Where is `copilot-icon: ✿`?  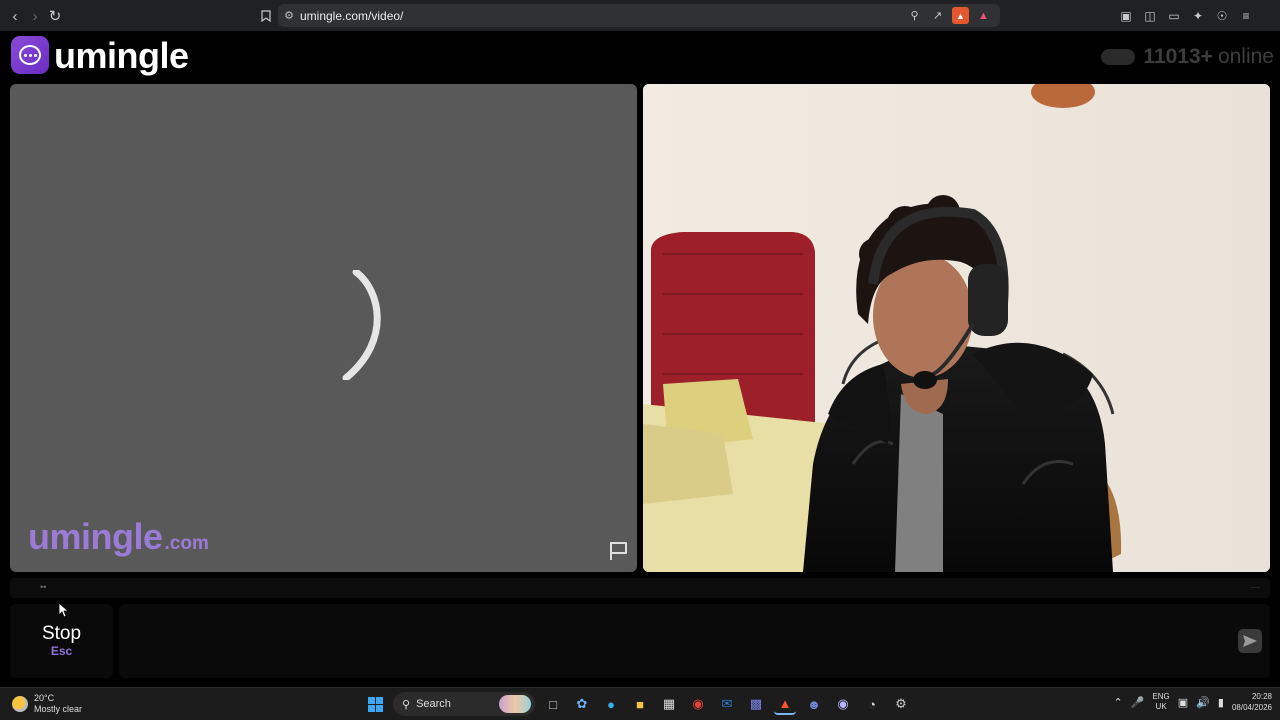
copilot-icon: ✿ is located at coordinates (582, 704).